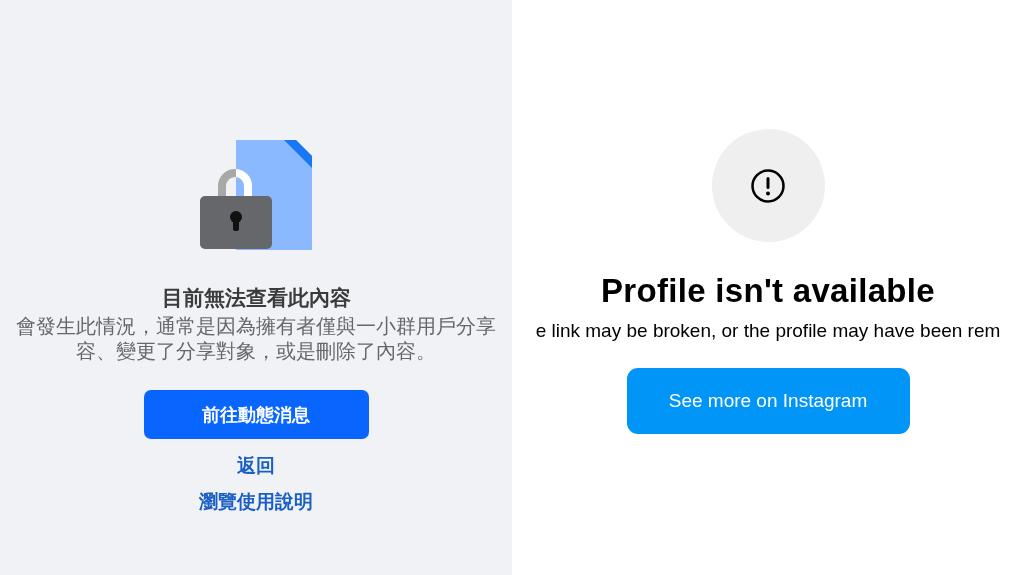  What do you see at coordinates (768, 291) in the screenshot?
I see `error-title: Profile isn't available` at bounding box center [768, 291].